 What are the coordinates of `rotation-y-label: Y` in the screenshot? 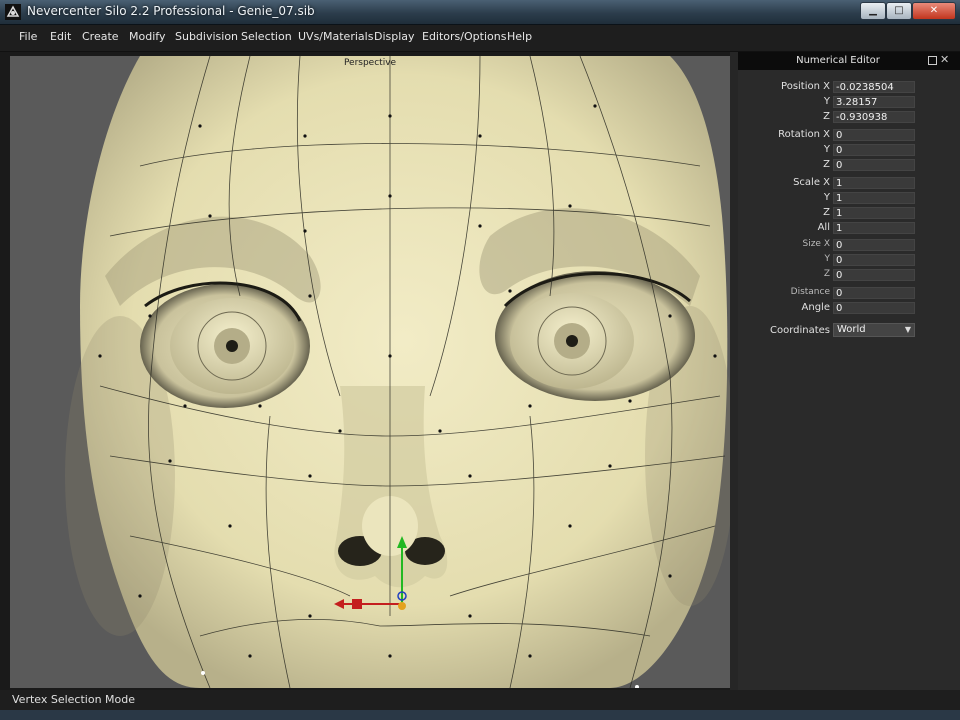 It's located at (826, 149).